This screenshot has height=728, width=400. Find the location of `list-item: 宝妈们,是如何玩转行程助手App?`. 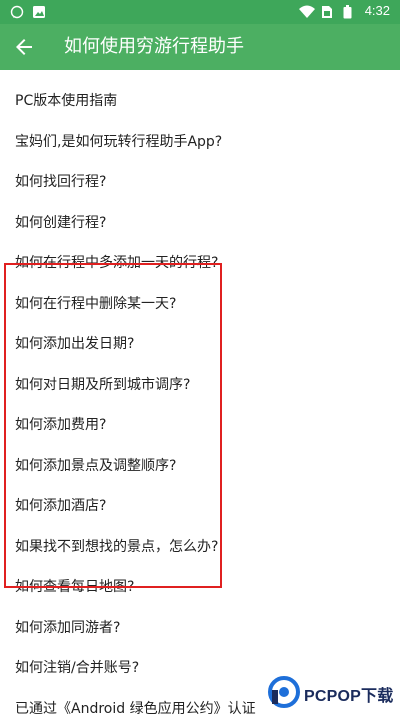

list-item: 宝妈们,是如何玩转行程助手App? is located at coordinates (200, 141).